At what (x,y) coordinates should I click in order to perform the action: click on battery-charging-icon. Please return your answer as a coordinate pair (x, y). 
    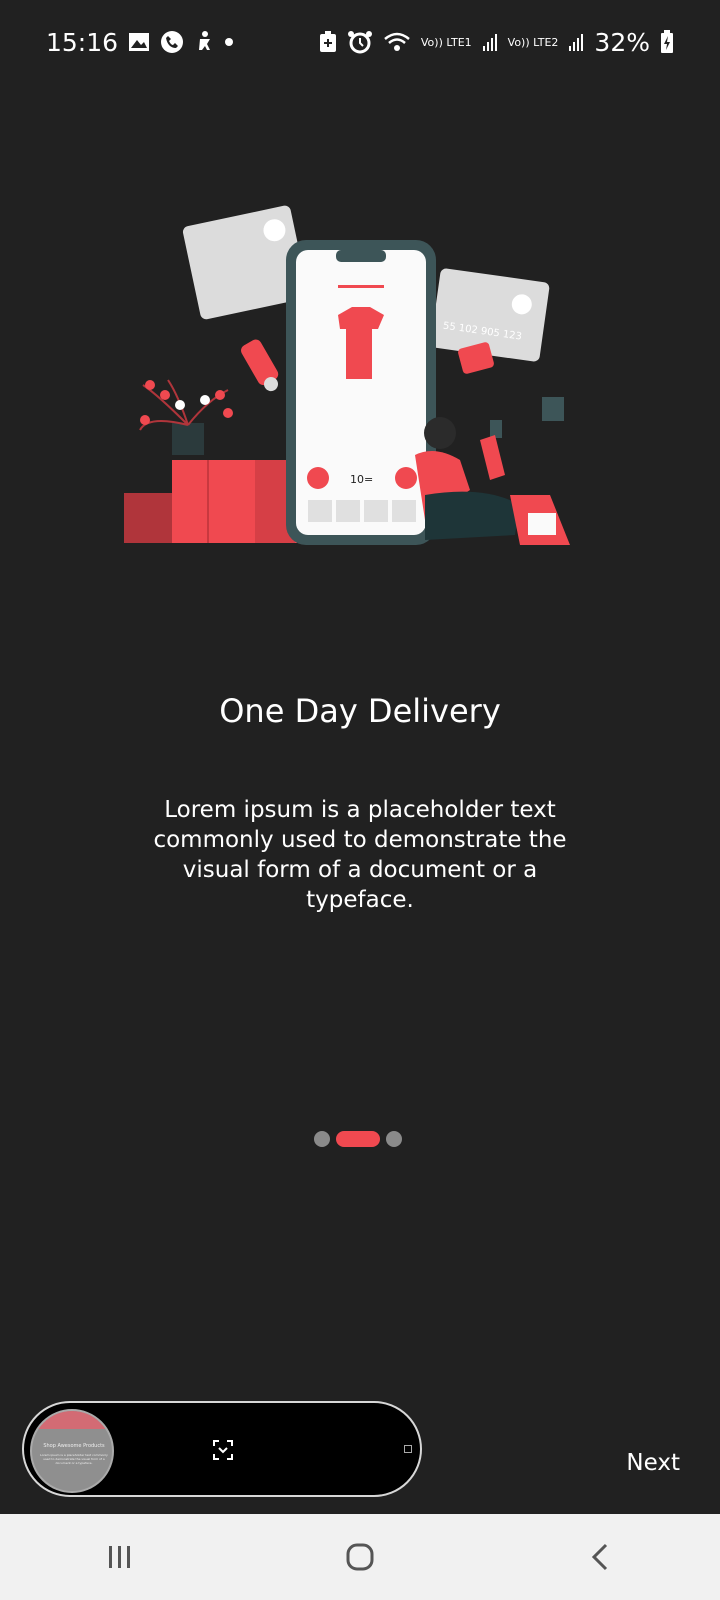
    Looking at the image, I should click on (667, 42).